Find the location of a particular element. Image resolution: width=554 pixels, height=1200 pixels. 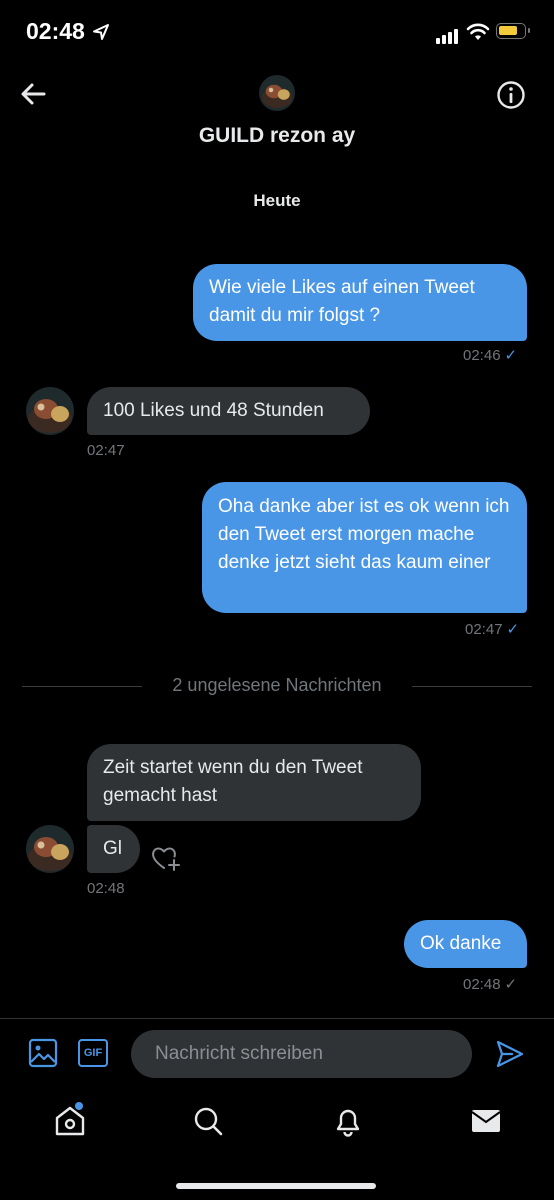

message-bubble-sent: Ok danke is located at coordinates (465, 944).